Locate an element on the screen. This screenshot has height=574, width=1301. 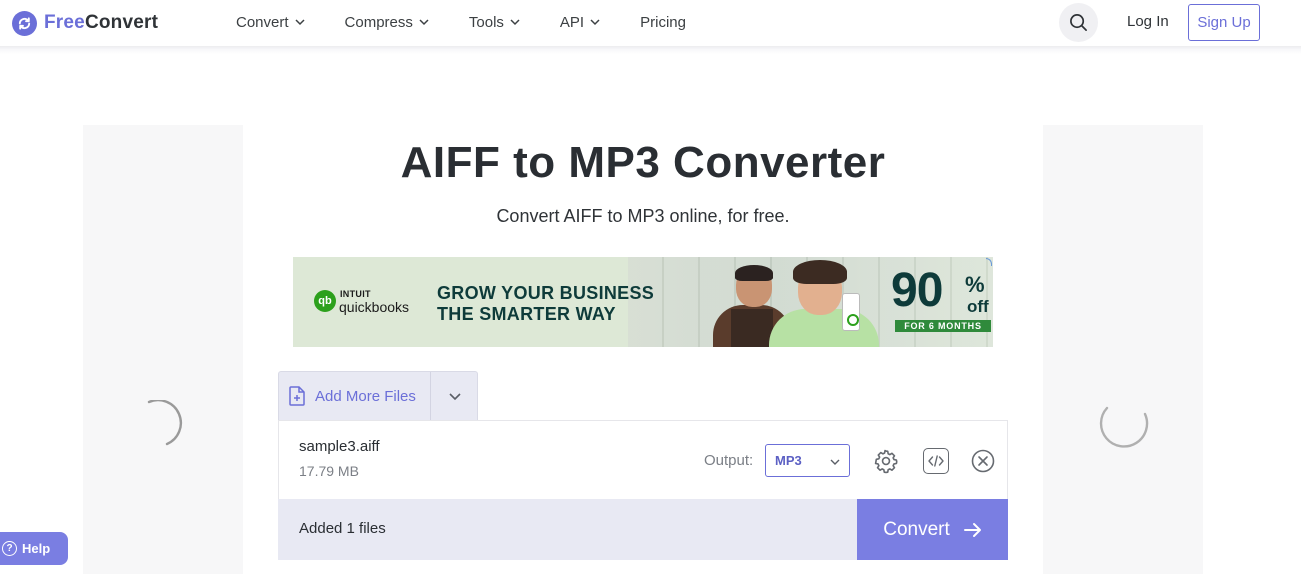
add-files-dropdown is located at coordinates (454, 396).